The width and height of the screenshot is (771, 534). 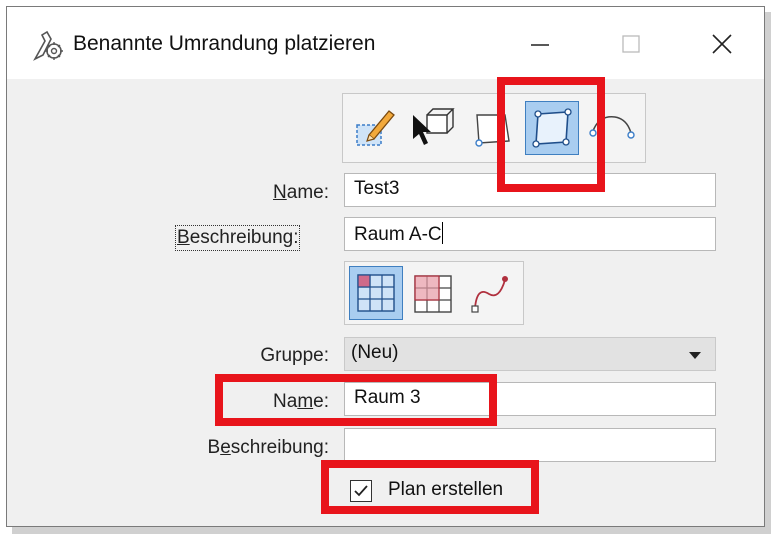 I want to click on group-dropdown: (Neu), so click(x=530, y=354).